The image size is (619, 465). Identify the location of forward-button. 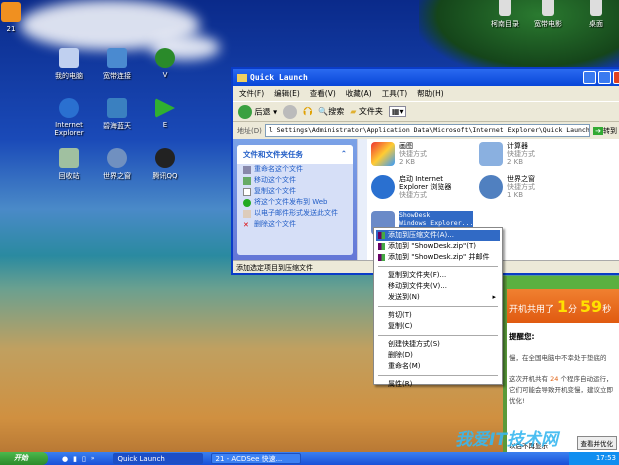
(290, 111).